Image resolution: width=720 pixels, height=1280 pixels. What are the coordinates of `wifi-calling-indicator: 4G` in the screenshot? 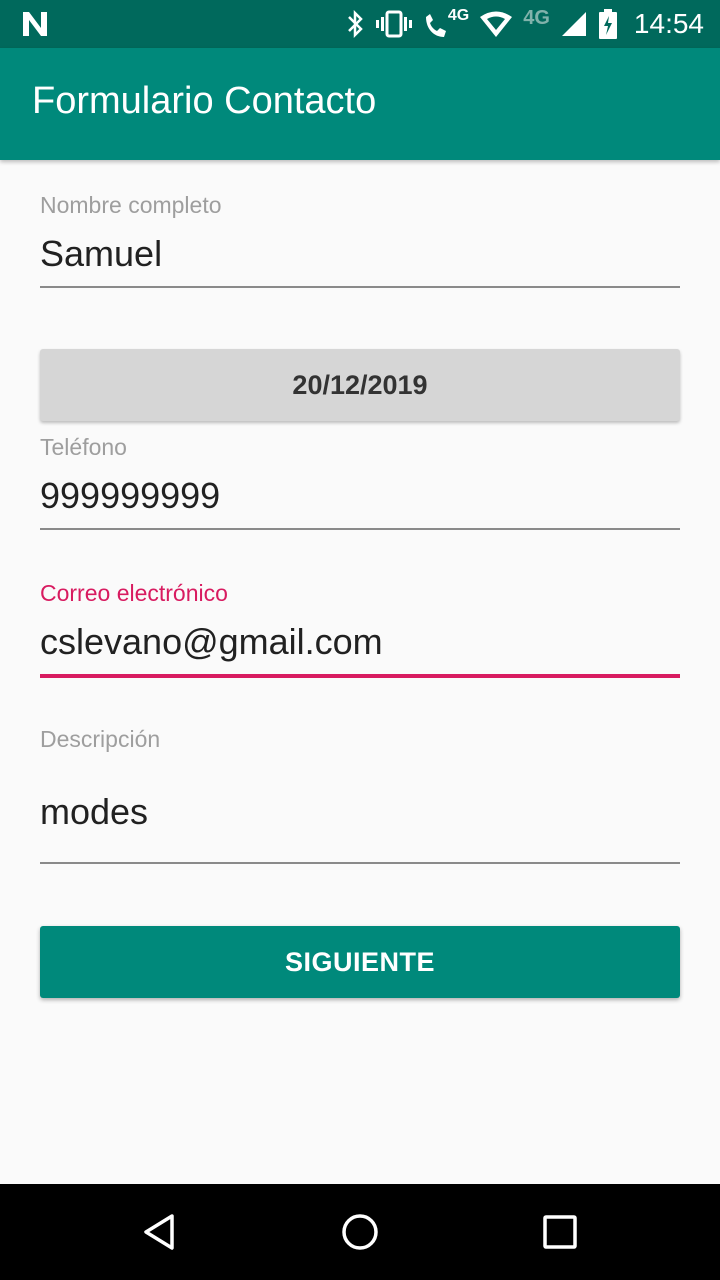 It's located at (446, 23).